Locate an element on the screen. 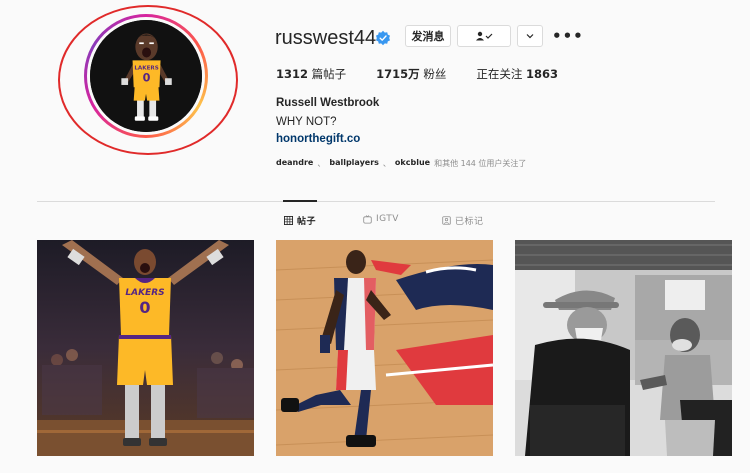 This screenshot has height=473, width=750. followed-by-user: deandre is located at coordinates (295, 162).